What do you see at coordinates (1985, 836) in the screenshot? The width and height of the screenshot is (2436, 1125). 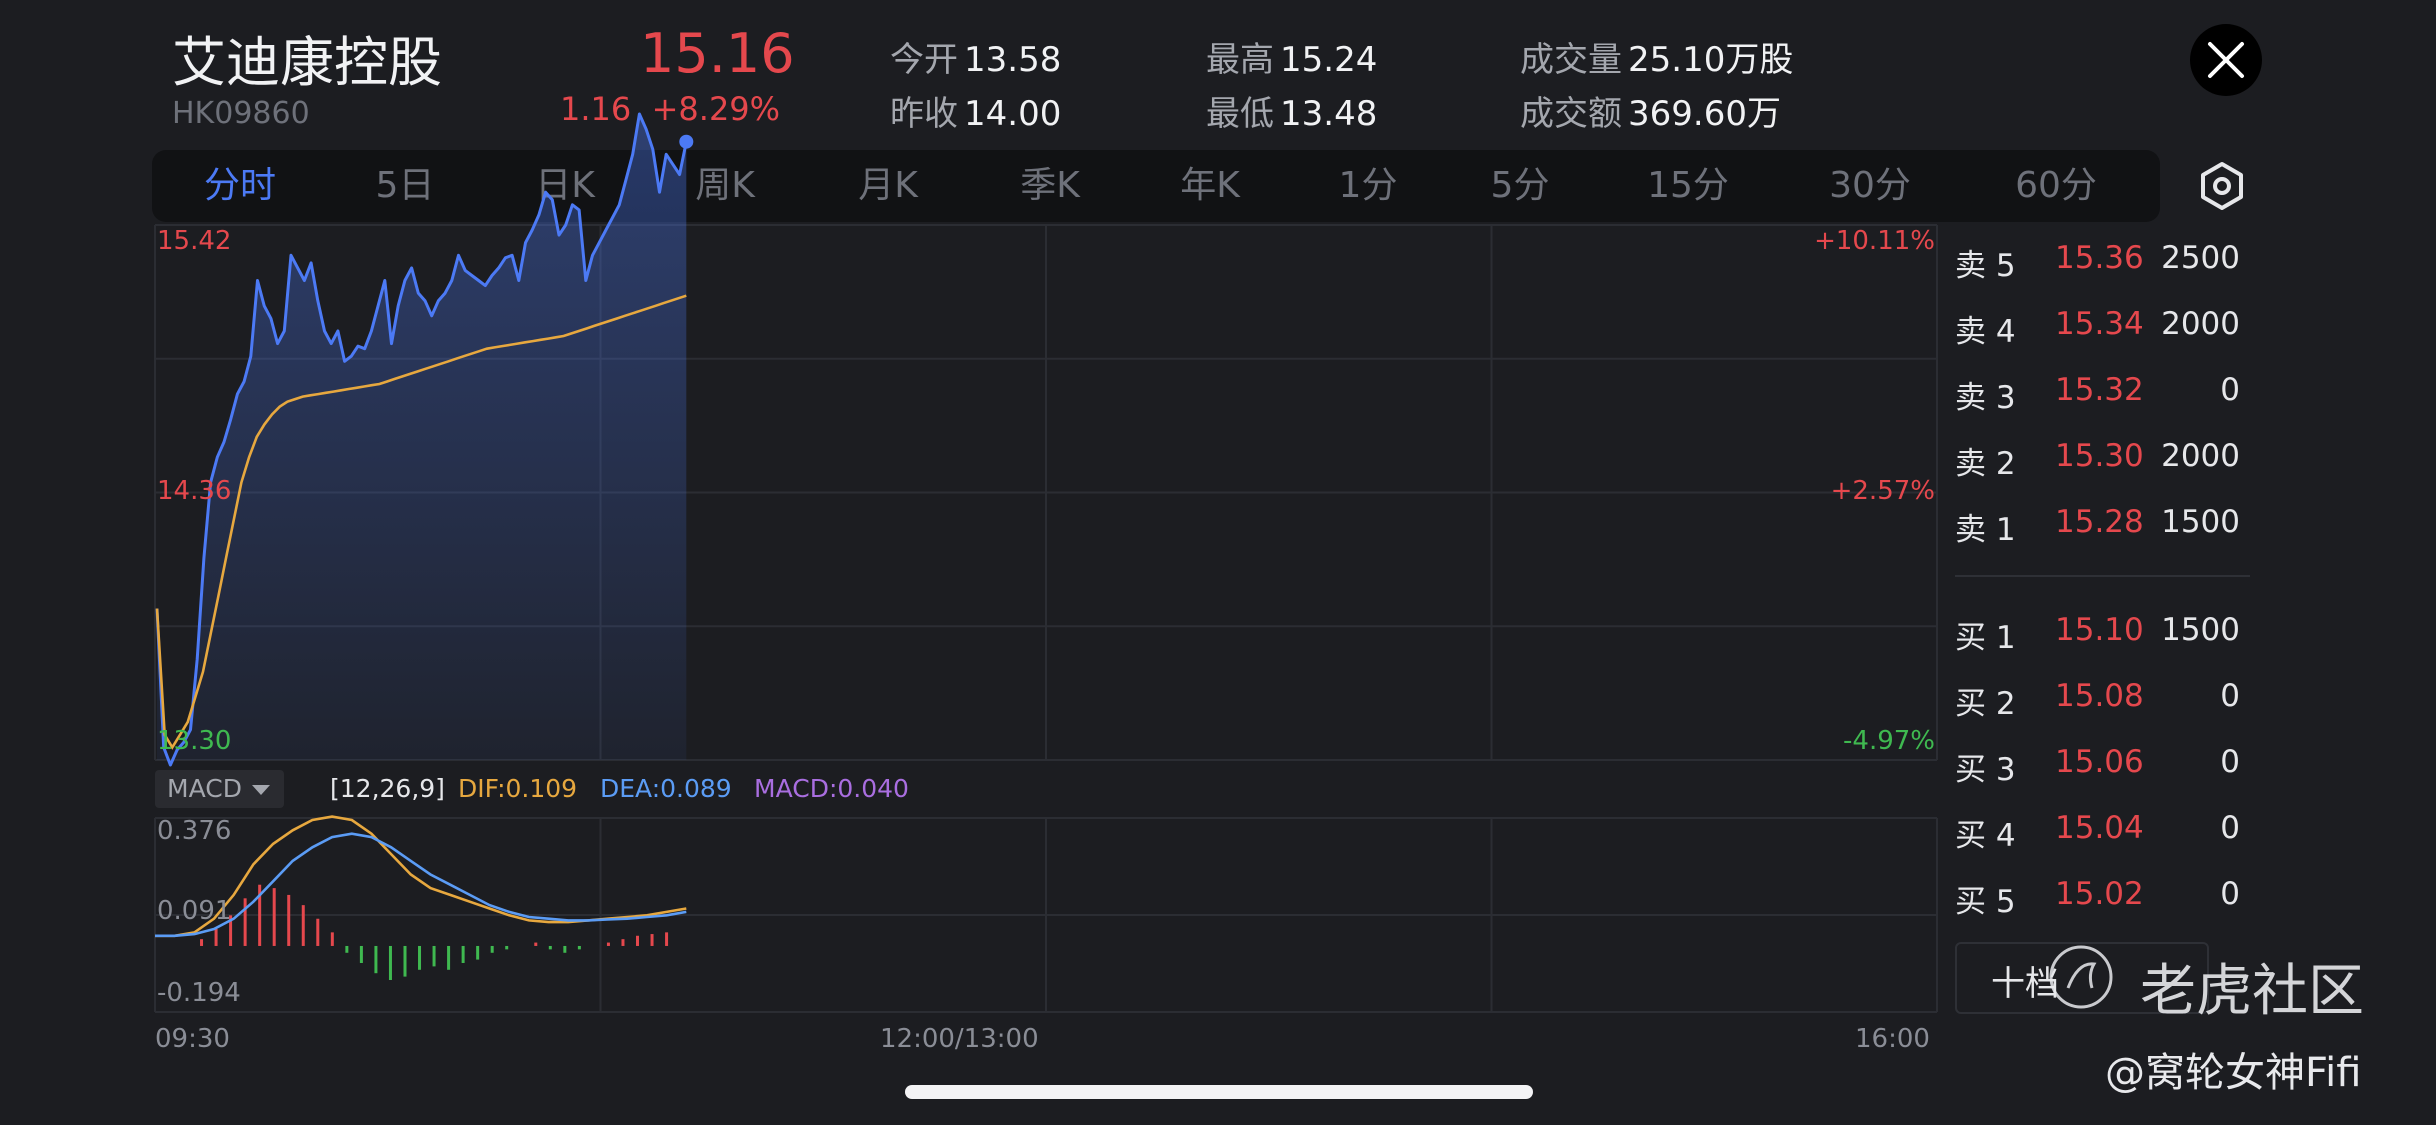 I see `order-level-label: 买 4` at bounding box center [1985, 836].